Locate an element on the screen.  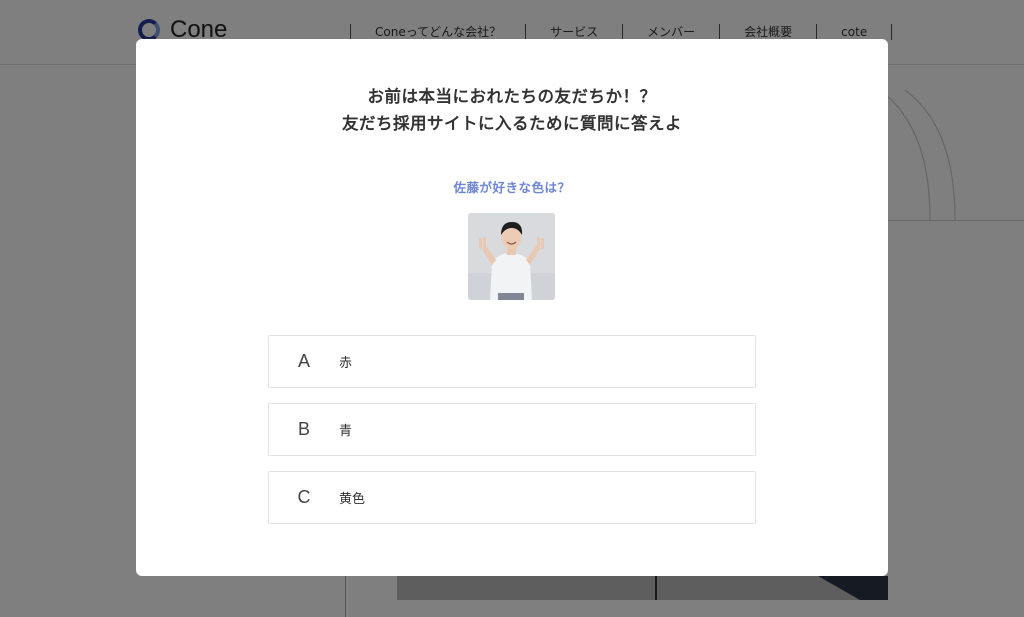
person-photo-icon is located at coordinates (511, 256).